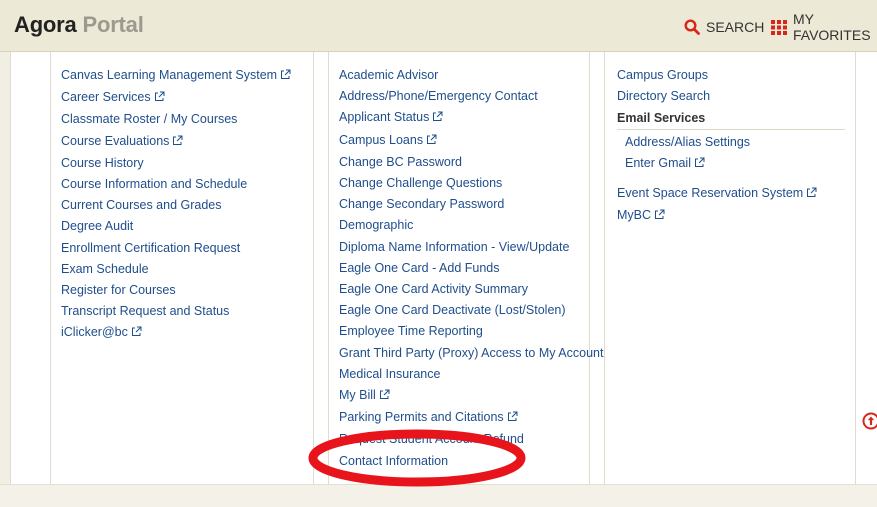 Image resolution: width=877 pixels, height=507 pixels. What do you see at coordinates (79, 25) in the screenshot?
I see `site-brand: Agora Portal` at bounding box center [79, 25].